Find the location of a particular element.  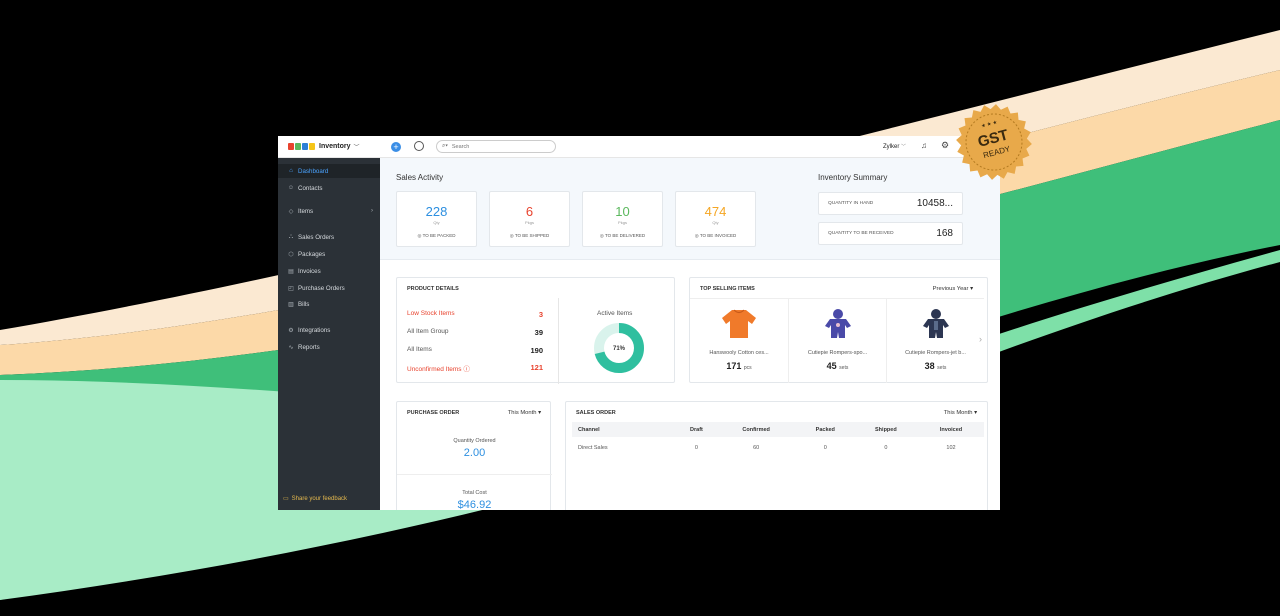

table-cell: 102 is located at coordinates (951, 448).